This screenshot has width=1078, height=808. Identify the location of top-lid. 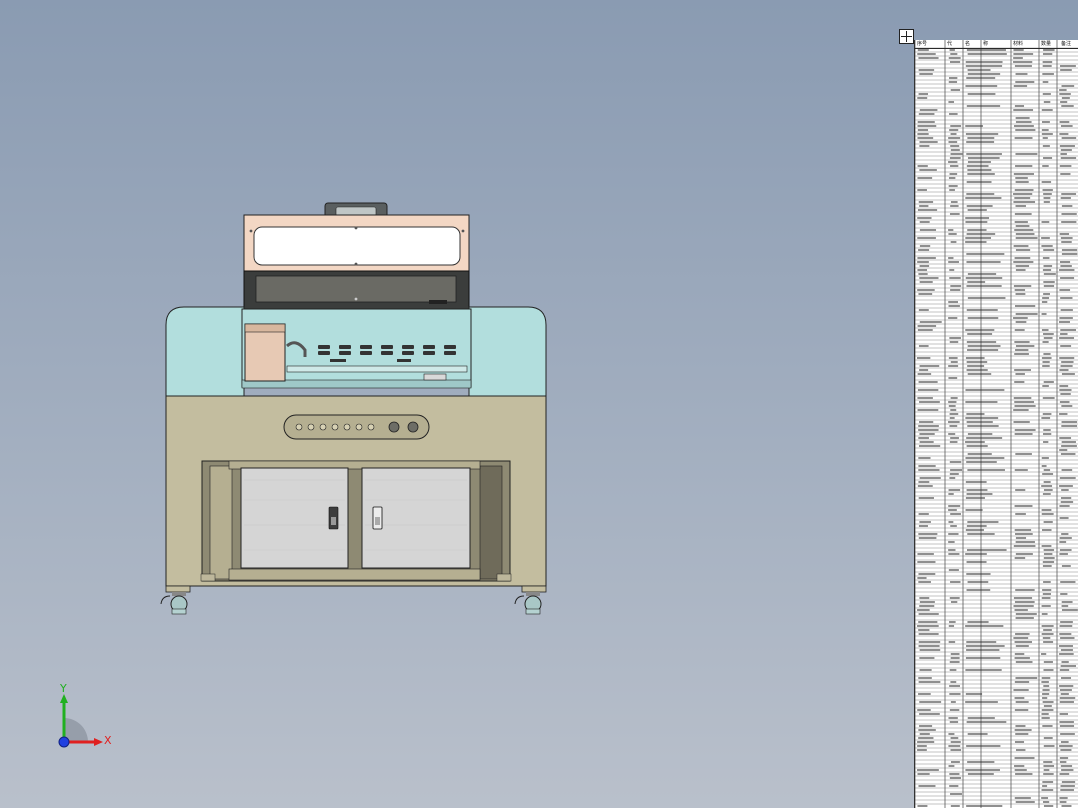
(356, 243).